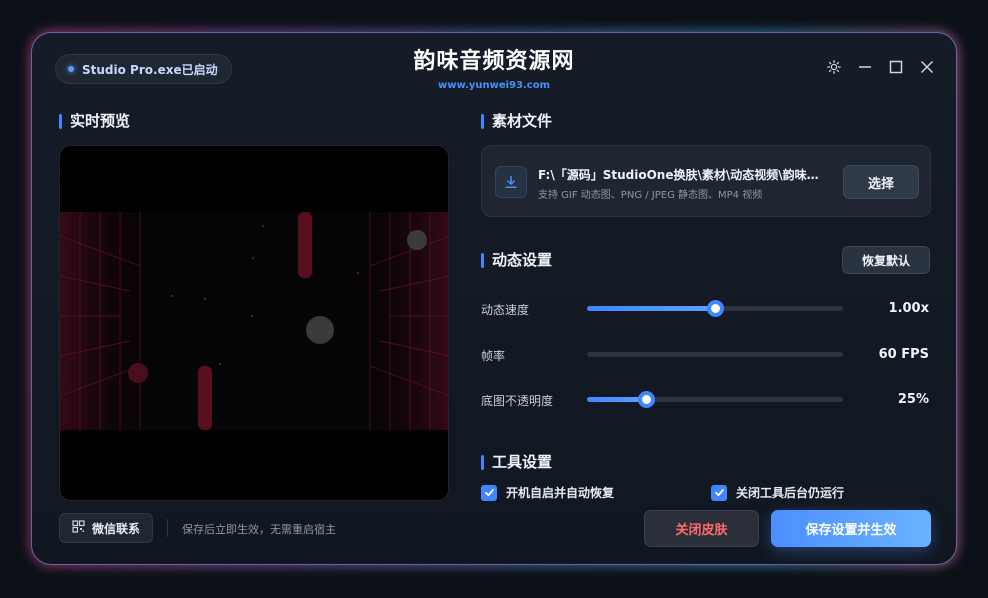 This screenshot has width=988, height=598. What do you see at coordinates (493, 356) in the screenshot?
I see `fps-label: 帧率` at bounding box center [493, 356].